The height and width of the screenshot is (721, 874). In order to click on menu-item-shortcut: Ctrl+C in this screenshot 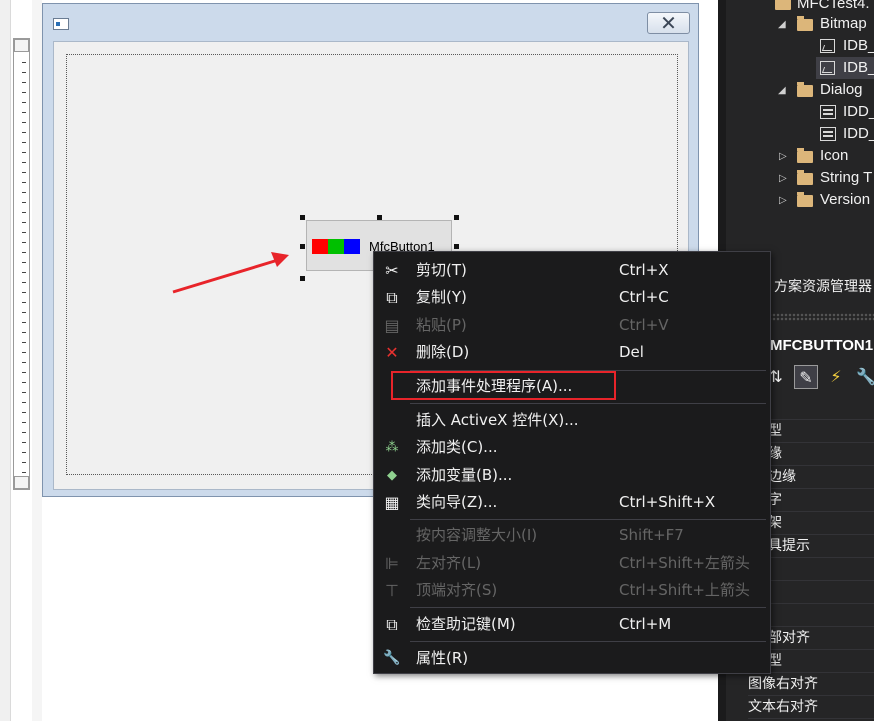, I will do `click(644, 297)`.